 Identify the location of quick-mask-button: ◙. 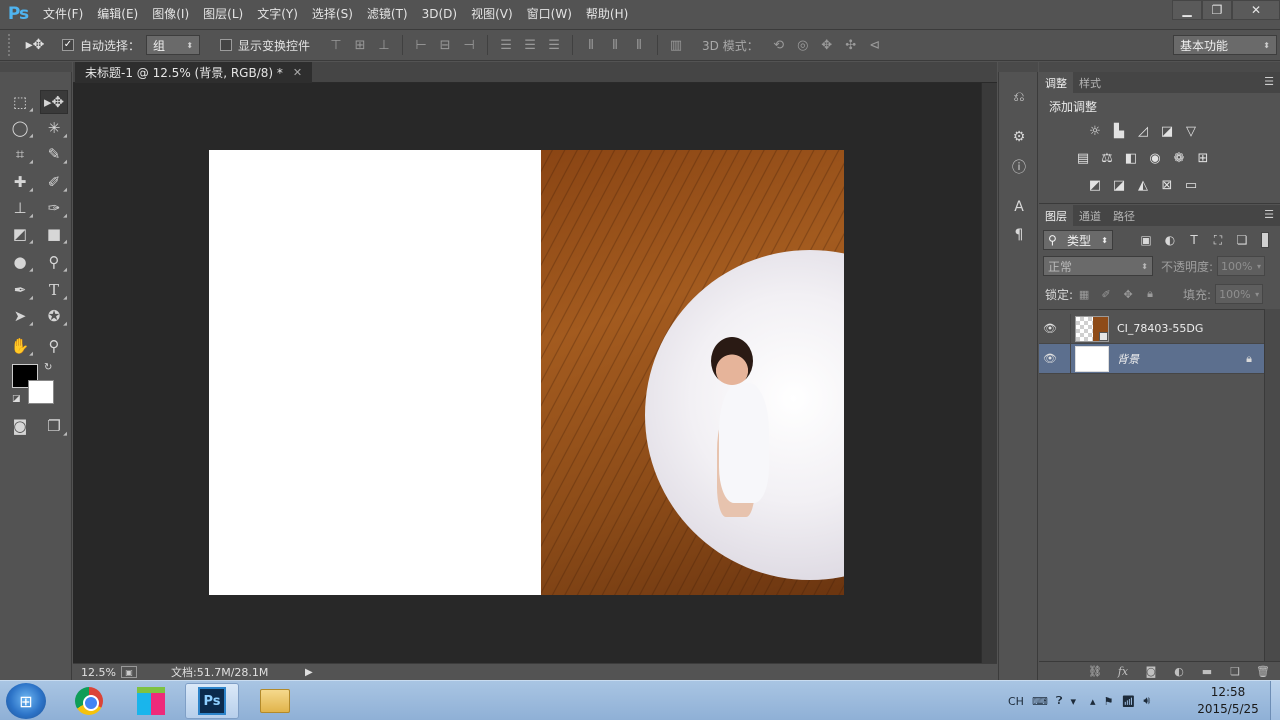
(20, 426).